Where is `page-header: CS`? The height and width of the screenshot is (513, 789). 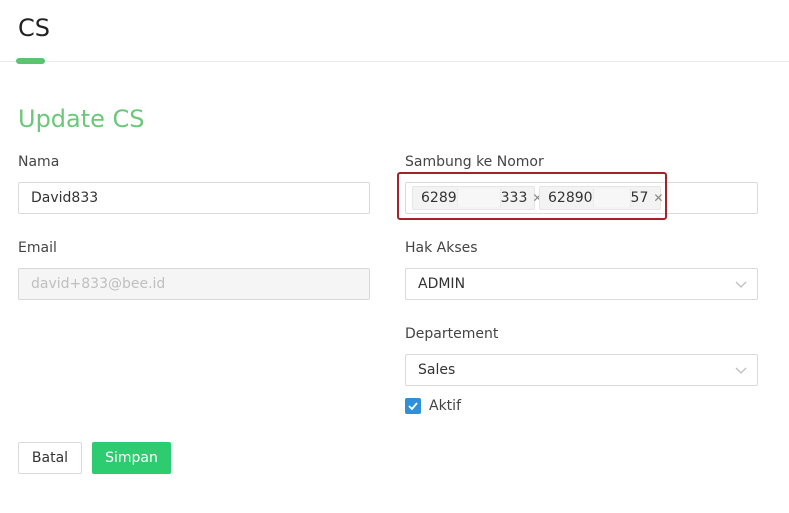 page-header: CS is located at coordinates (394, 32).